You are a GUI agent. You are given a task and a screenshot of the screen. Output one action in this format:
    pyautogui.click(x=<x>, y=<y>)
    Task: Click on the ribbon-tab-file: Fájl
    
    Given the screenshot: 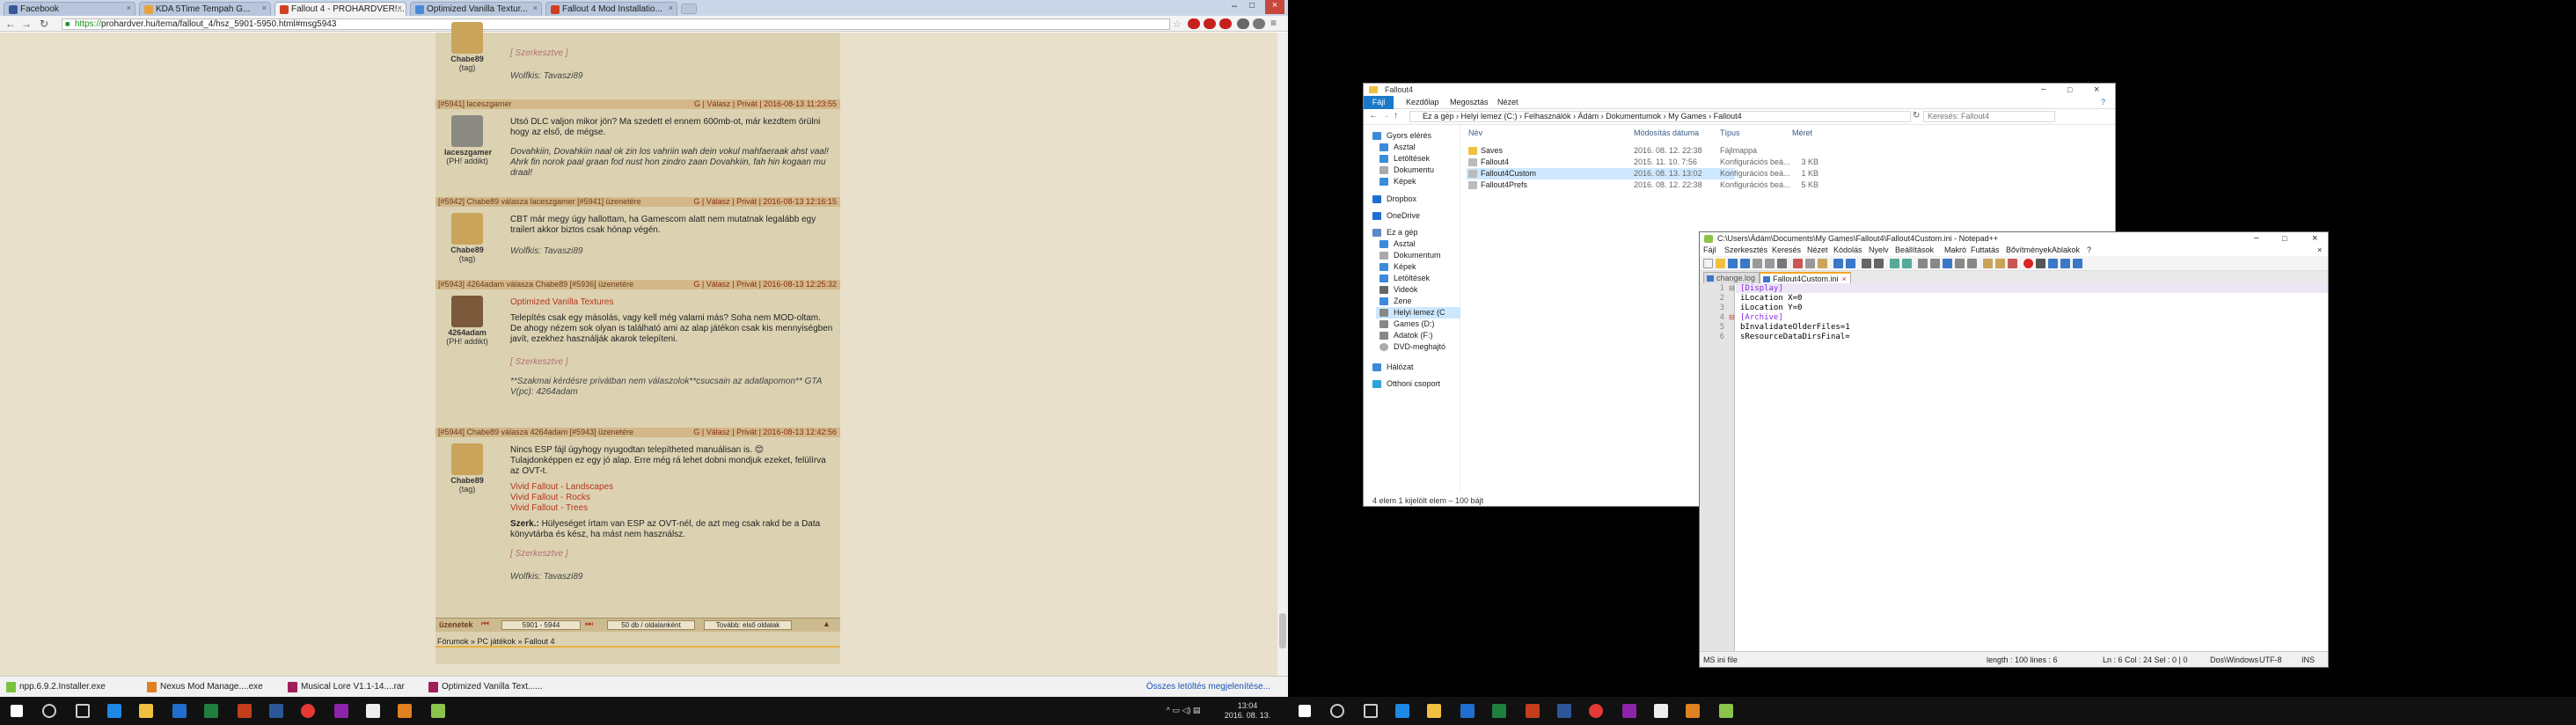 What is the action you would take?
    pyautogui.click(x=1379, y=102)
    